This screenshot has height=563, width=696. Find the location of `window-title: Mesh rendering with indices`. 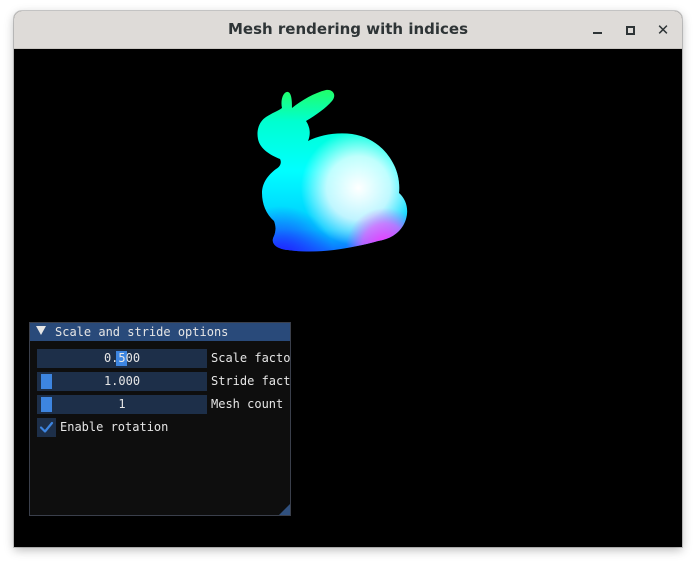

window-title: Mesh rendering with indices is located at coordinates (348, 29).